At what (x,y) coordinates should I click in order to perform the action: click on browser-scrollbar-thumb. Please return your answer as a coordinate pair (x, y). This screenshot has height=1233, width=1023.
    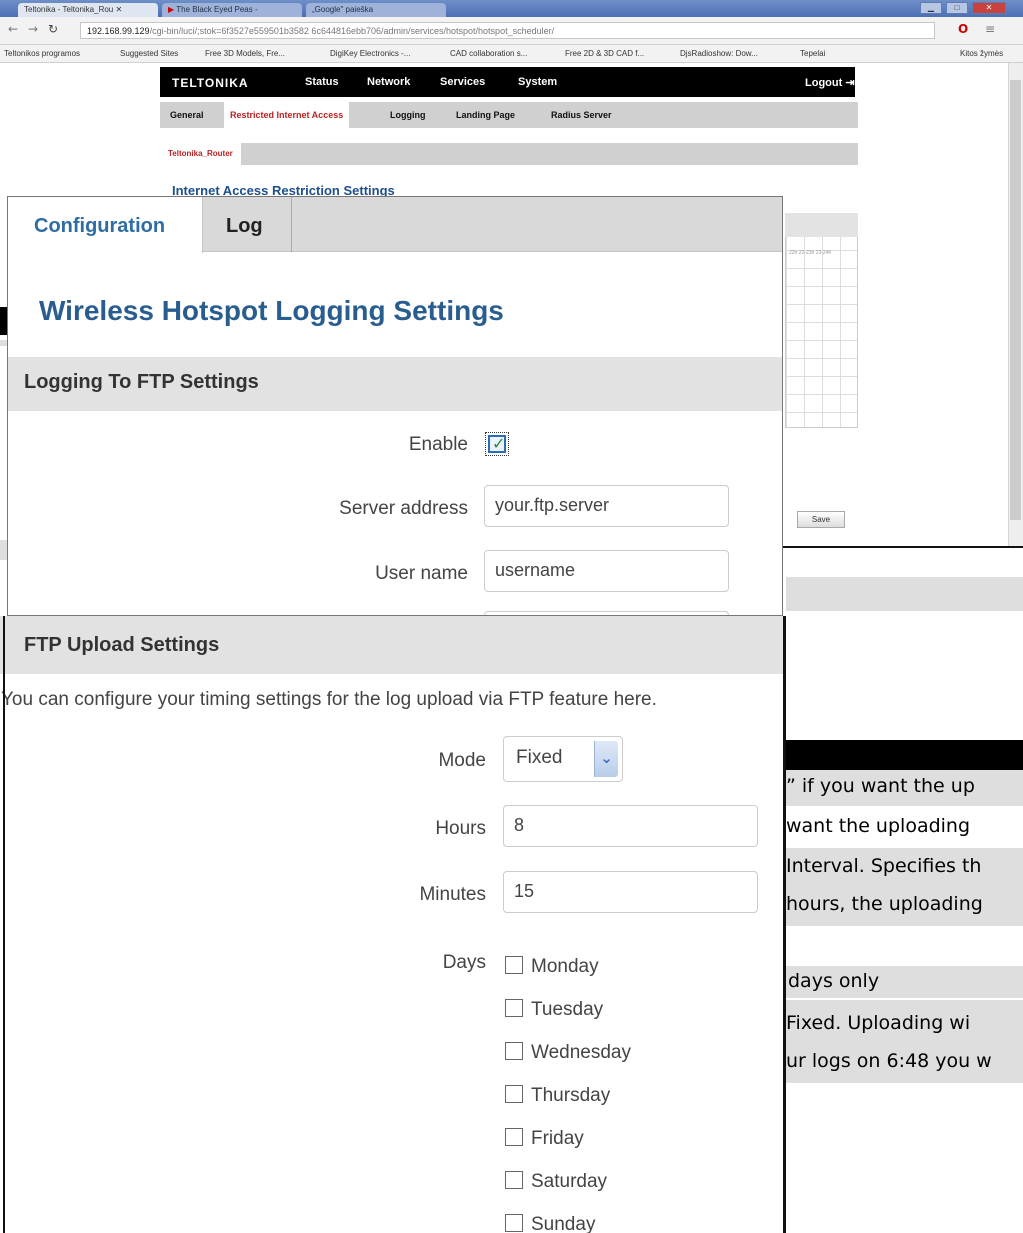
    Looking at the image, I should click on (1015, 300).